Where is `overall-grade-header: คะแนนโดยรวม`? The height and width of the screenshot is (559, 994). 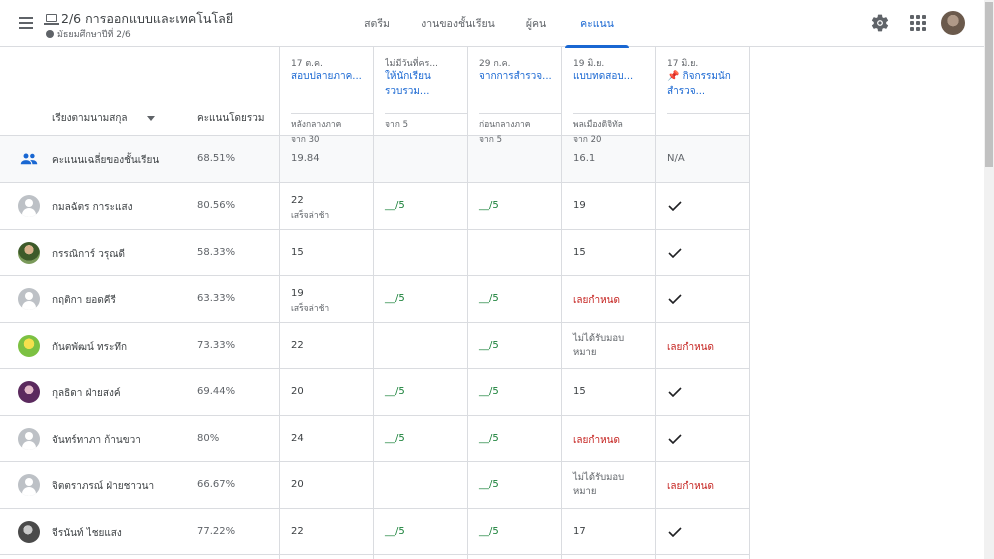
overall-grade-header: คะแนนโดยรวม is located at coordinates (231, 118).